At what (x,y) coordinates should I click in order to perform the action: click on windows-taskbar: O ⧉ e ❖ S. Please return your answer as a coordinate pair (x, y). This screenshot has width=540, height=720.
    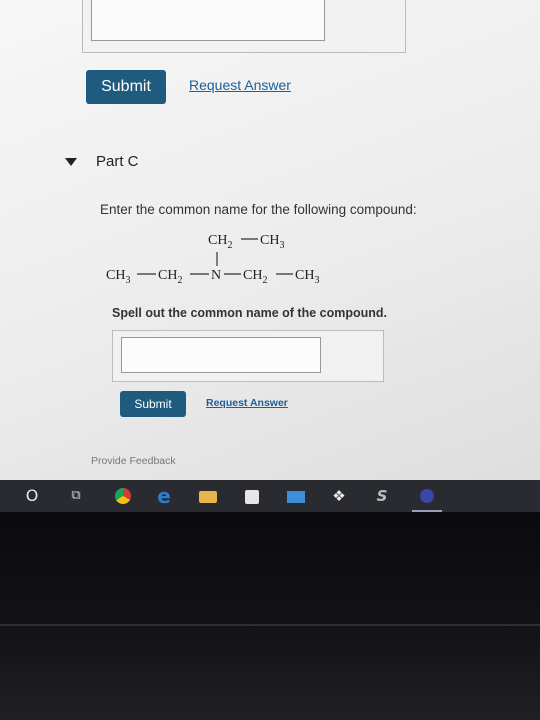
    Looking at the image, I should click on (270, 496).